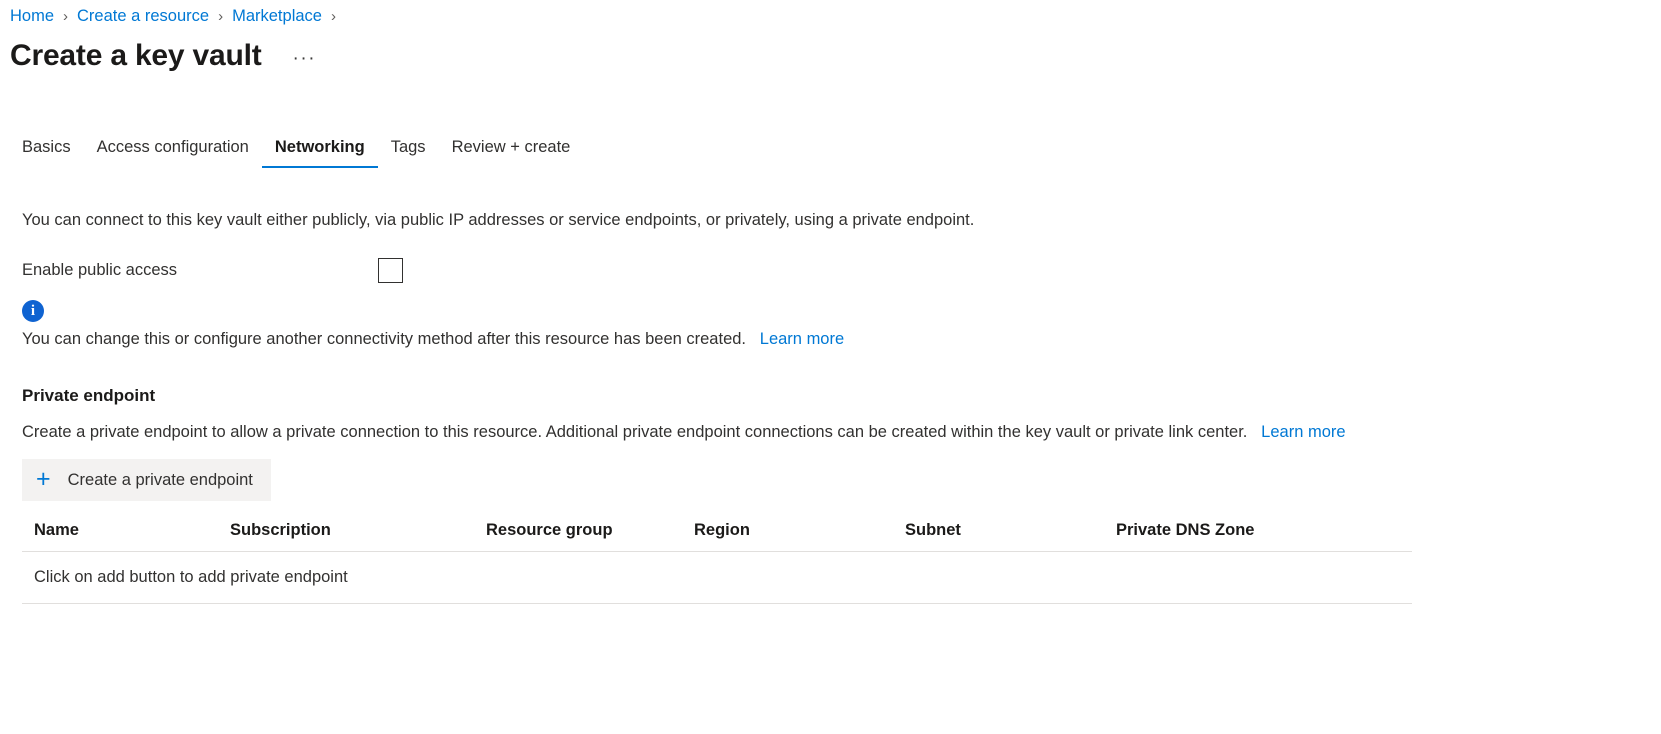  Describe the element at coordinates (136, 55) in the screenshot. I see `page-title: Create a key vault` at that location.